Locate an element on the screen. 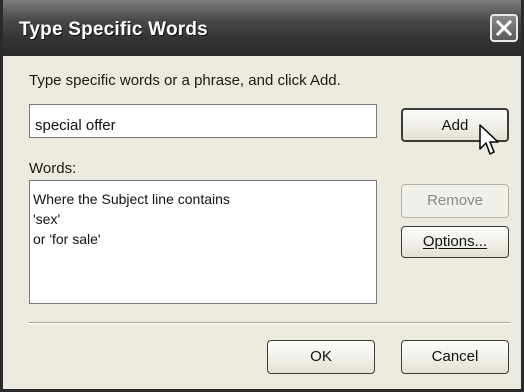 This screenshot has width=524, height=392. remove-button: Remove is located at coordinates (455, 201).